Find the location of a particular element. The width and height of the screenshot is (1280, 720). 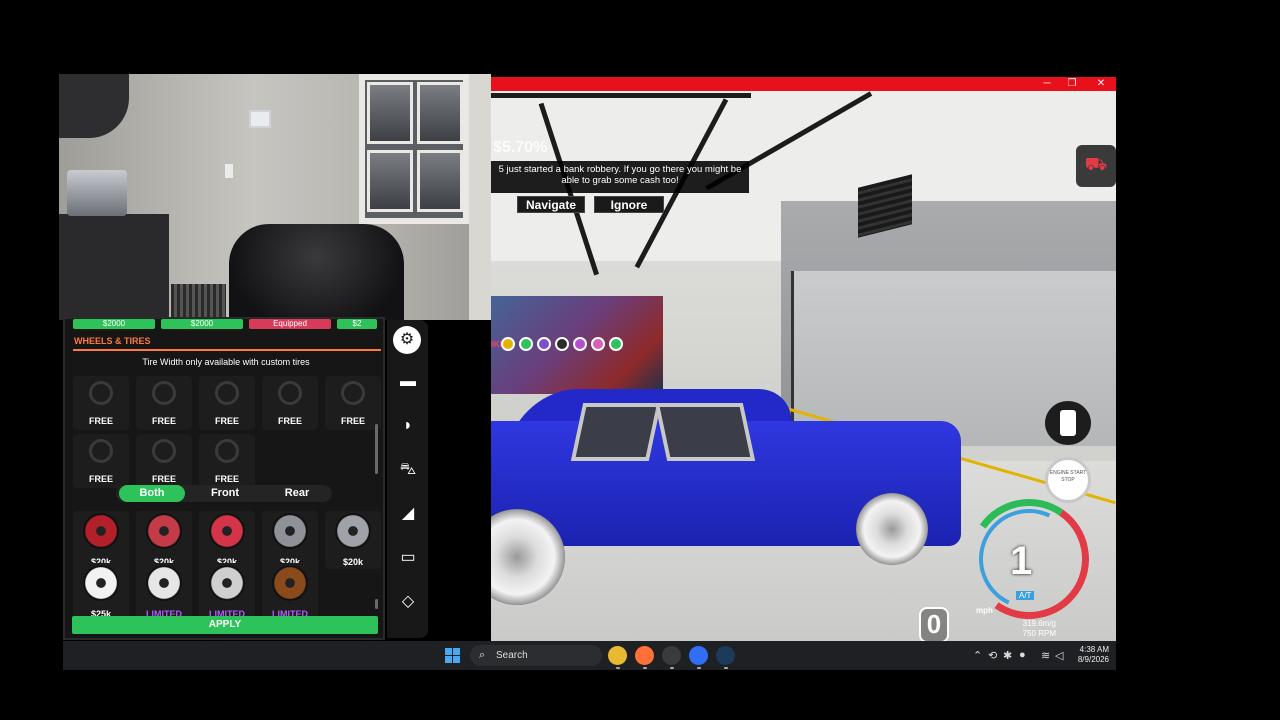

maximize-button: ❐ is located at coordinates (1072, 84).